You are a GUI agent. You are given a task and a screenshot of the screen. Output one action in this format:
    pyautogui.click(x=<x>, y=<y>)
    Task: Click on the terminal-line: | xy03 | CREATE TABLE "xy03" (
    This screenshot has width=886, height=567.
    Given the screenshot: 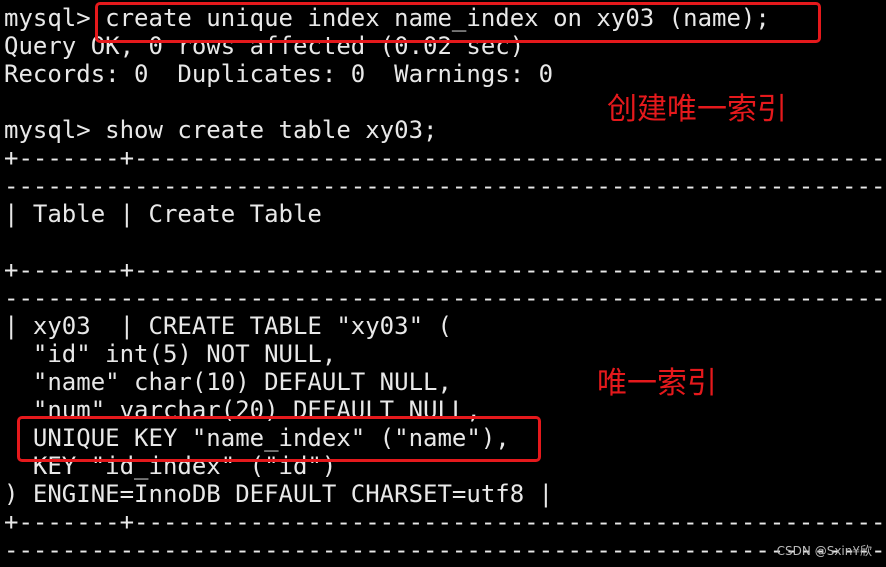 What is the action you would take?
    pyautogui.click(x=228, y=326)
    